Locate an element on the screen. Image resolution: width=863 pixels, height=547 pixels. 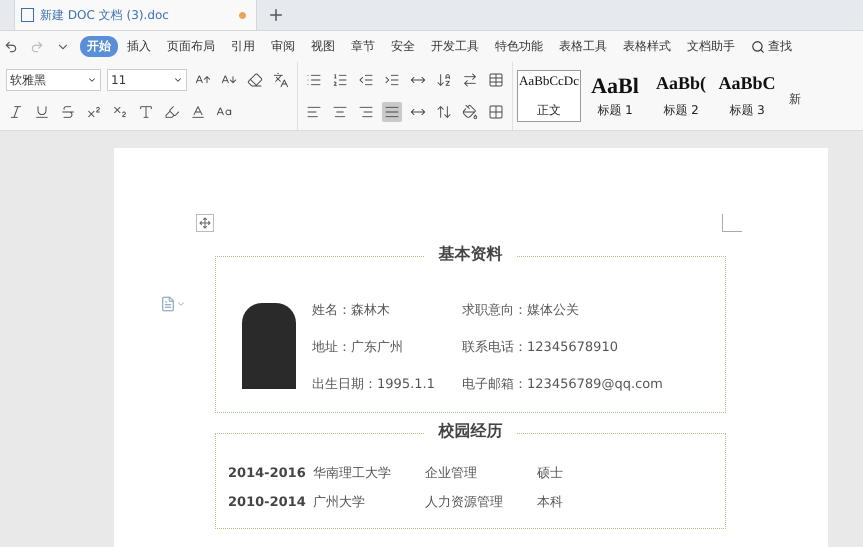
degree-text: 硕士 is located at coordinates (550, 474).